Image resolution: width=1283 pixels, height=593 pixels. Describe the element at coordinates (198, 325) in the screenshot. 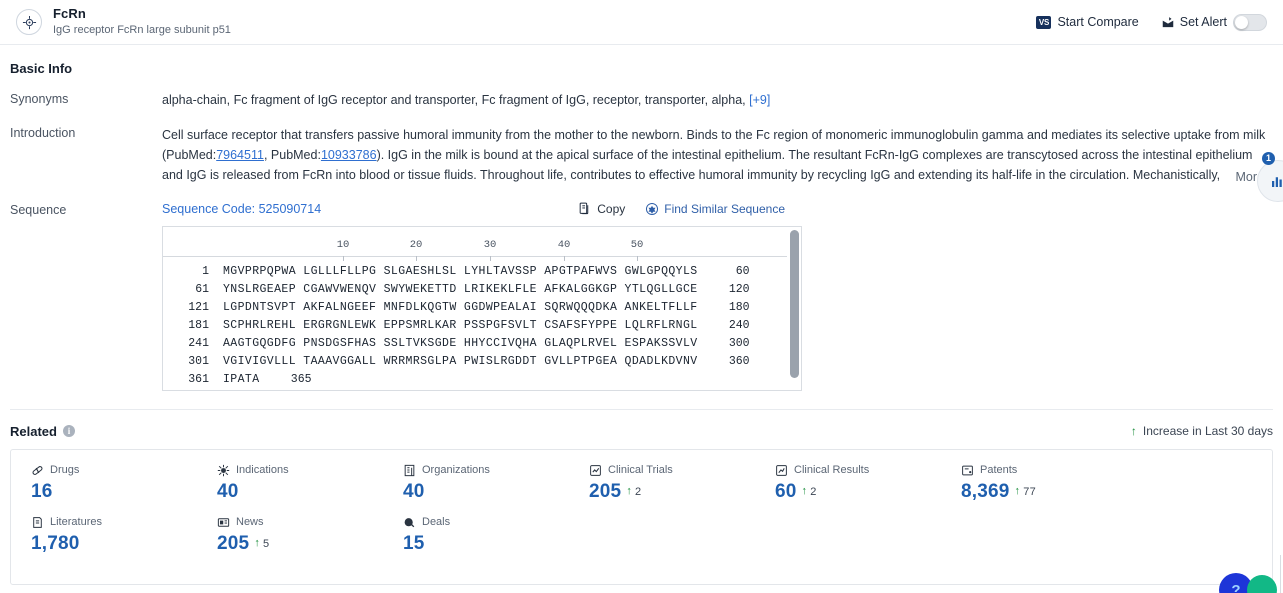

I see `sequence-line-start: 181` at that location.